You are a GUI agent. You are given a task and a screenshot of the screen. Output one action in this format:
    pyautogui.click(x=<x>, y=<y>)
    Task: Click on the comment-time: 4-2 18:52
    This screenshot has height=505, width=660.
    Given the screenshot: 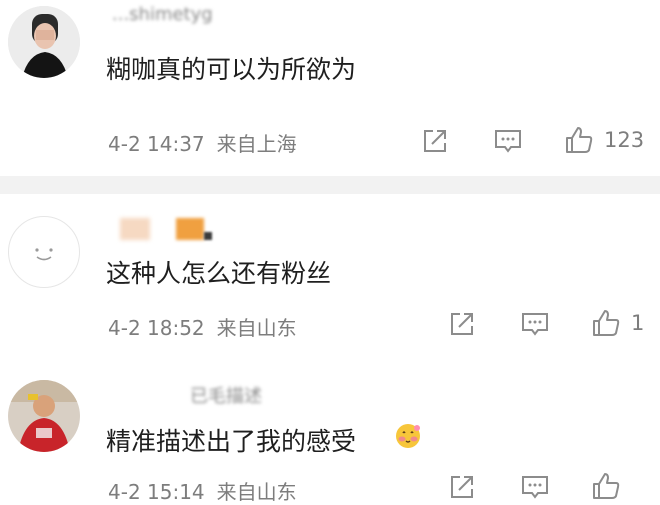 What is the action you would take?
    pyautogui.click(x=156, y=328)
    